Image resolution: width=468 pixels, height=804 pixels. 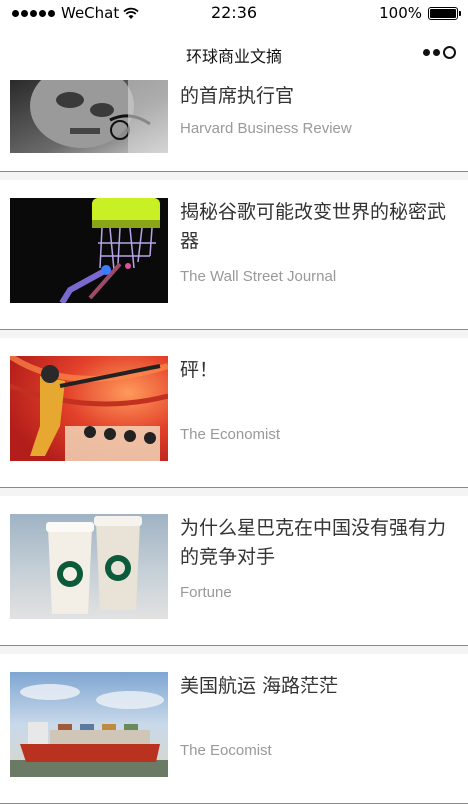 I want to click on battery-fill, so click(x=443, y=13).